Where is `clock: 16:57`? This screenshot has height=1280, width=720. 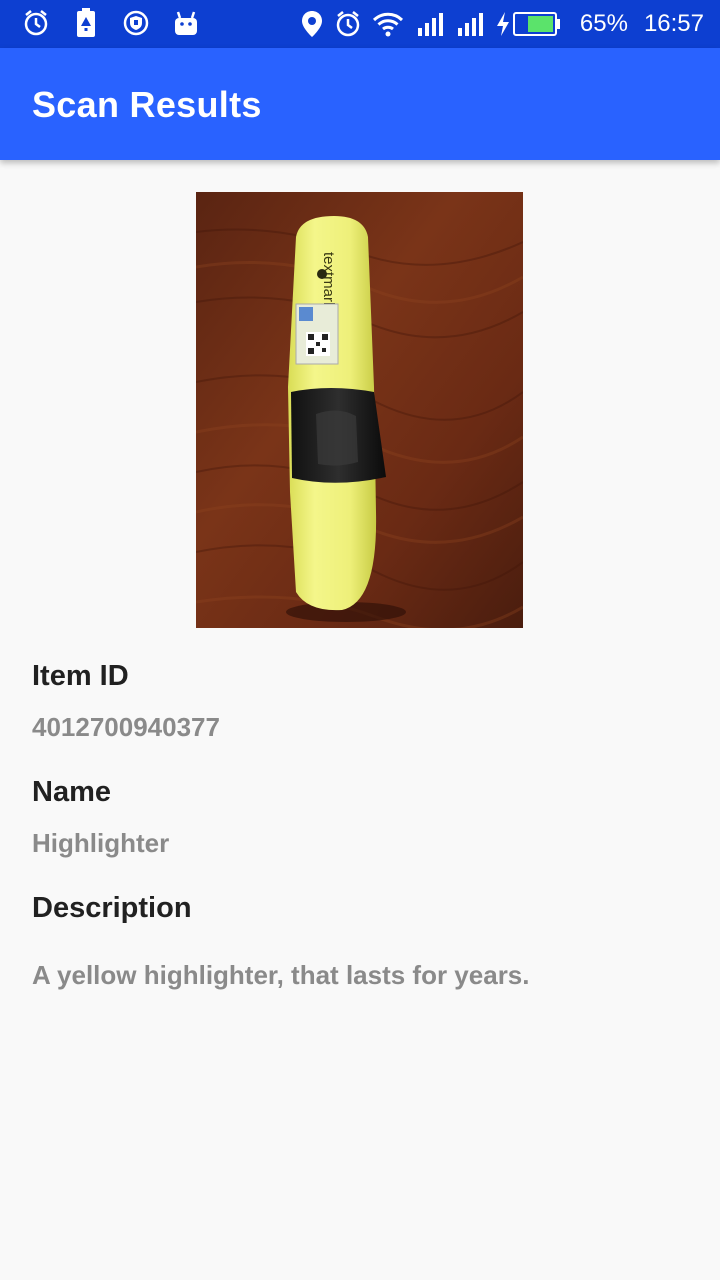 clock: 16:57 is located at coordinates (673, 23).